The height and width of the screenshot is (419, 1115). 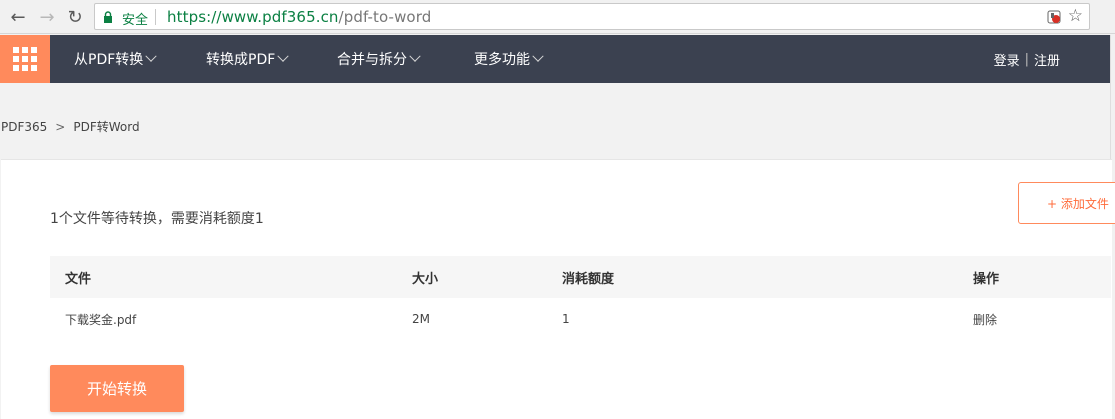 What do you see at coordinates (106, 127) in the screenshot?
I see `breadcrumb-current: PDF转Word` at bounding box center [106, 127].